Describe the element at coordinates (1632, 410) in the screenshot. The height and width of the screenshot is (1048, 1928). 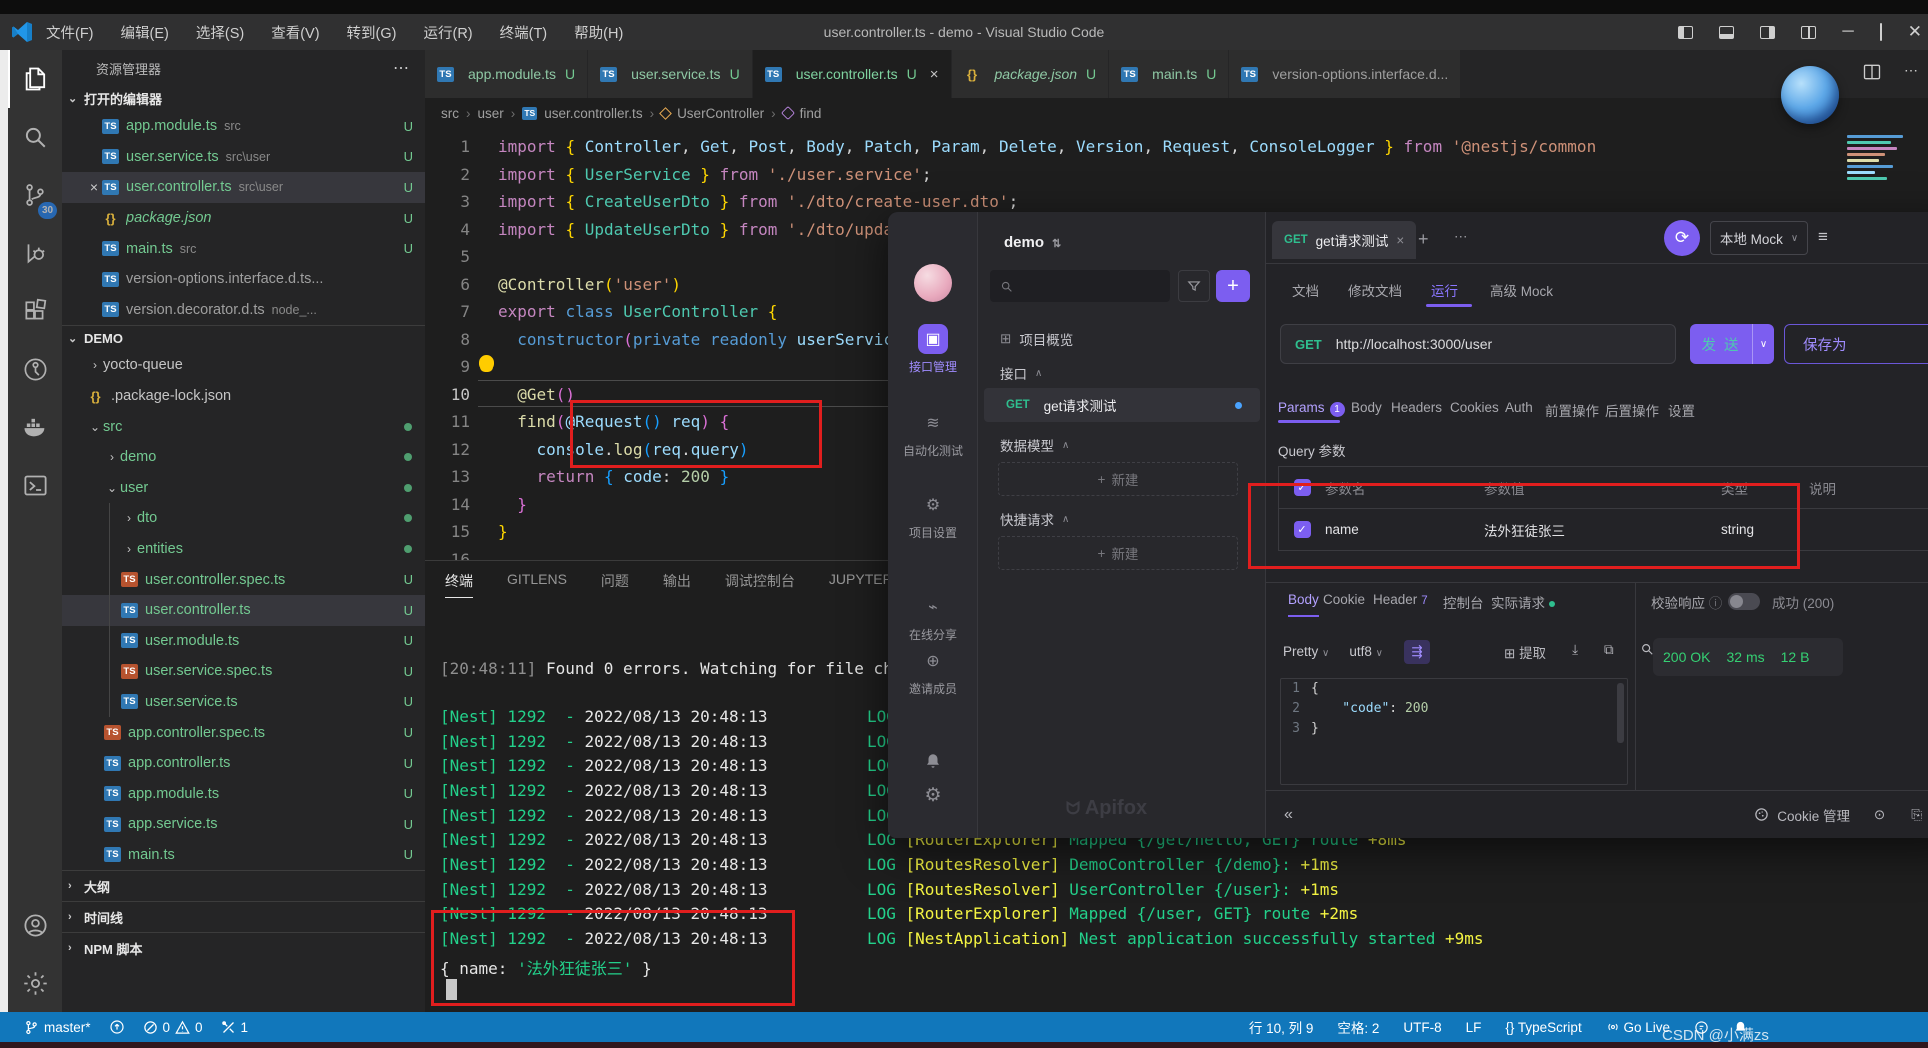
I see `request-section-tab: 后置操作` at that location.